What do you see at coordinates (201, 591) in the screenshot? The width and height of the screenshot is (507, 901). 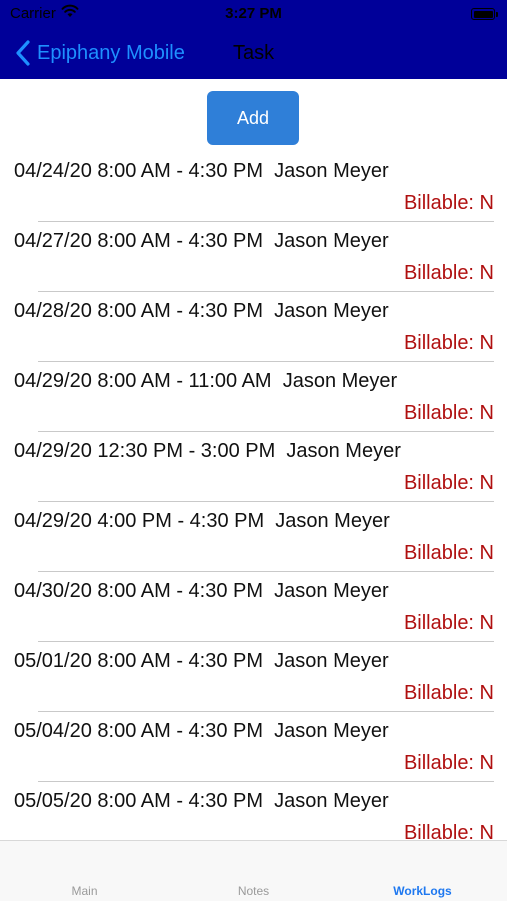 I see `worklog-entry: 04/30/20 8:00 AM - 4:30 PM Jason Meyer` at bounding box center [201, 591].